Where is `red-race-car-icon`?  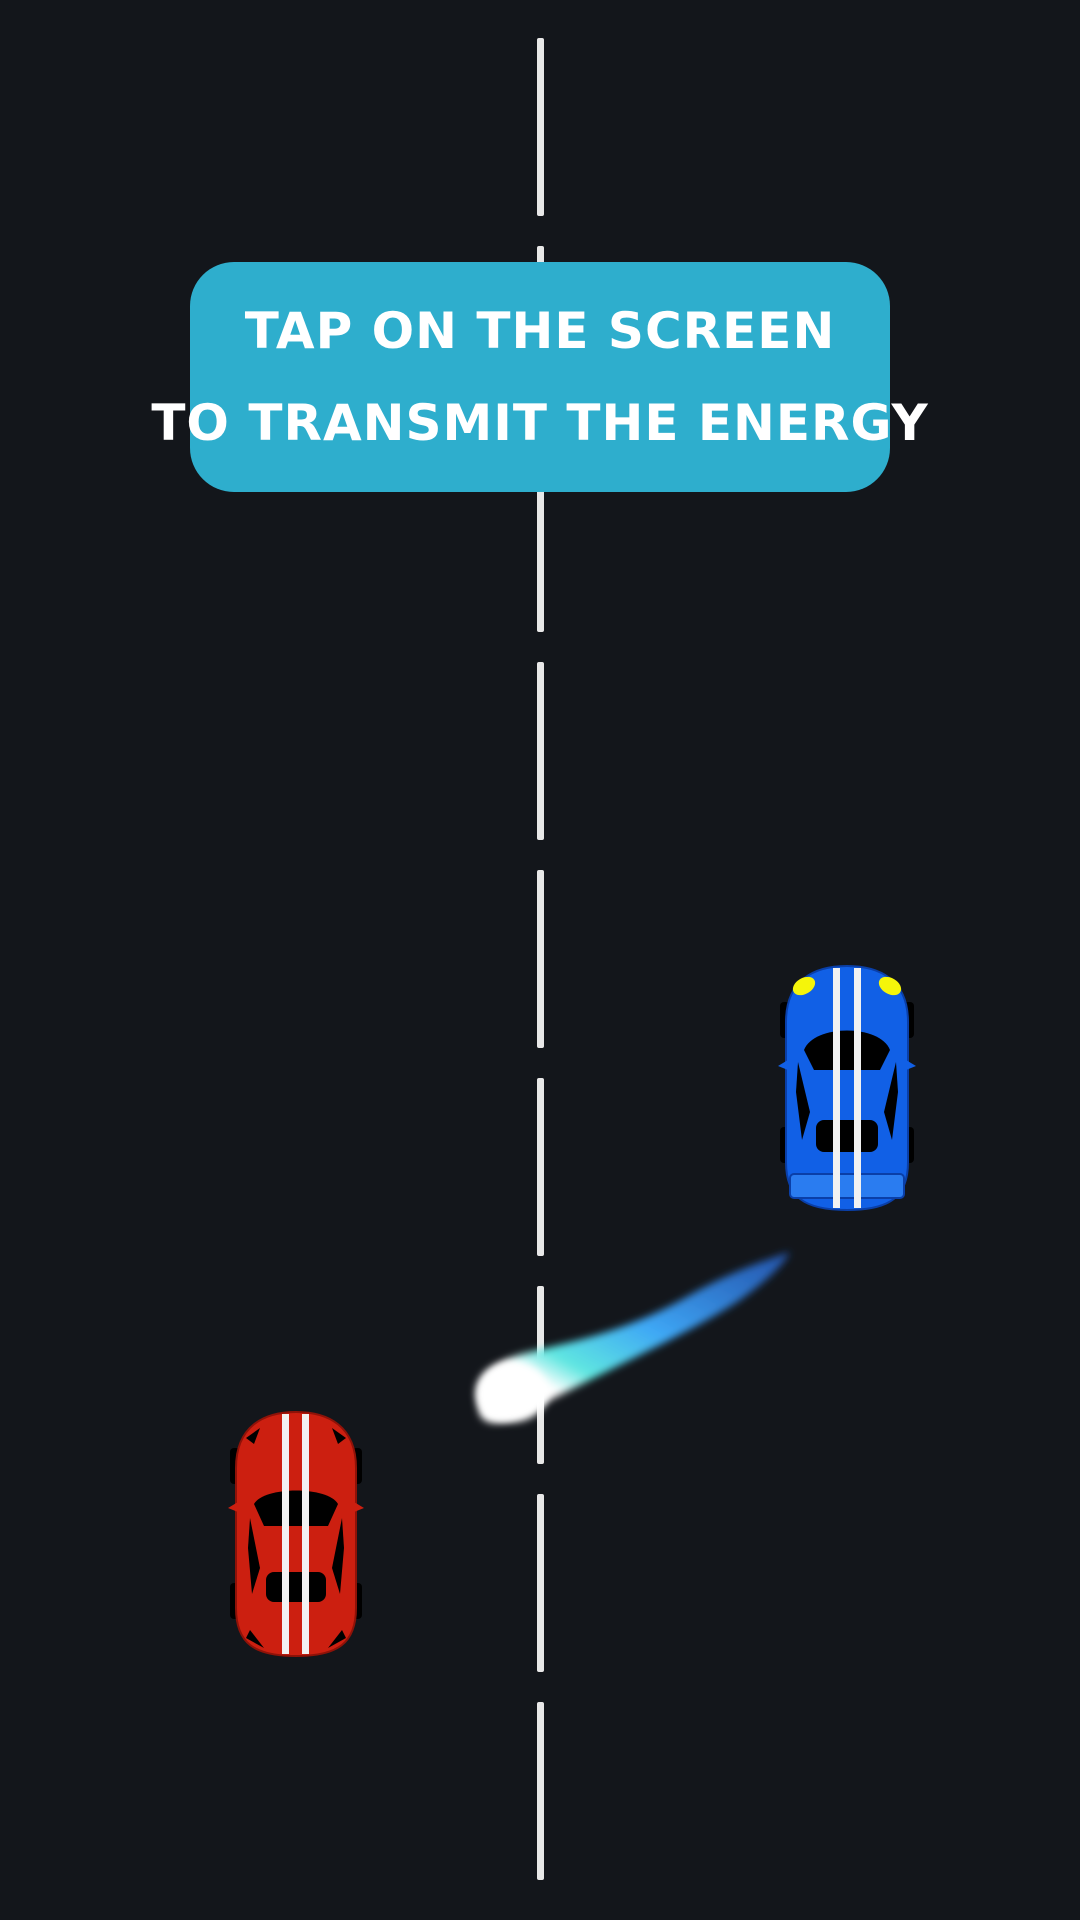
red-race-car-icon is located at coordinates (296, 1534).